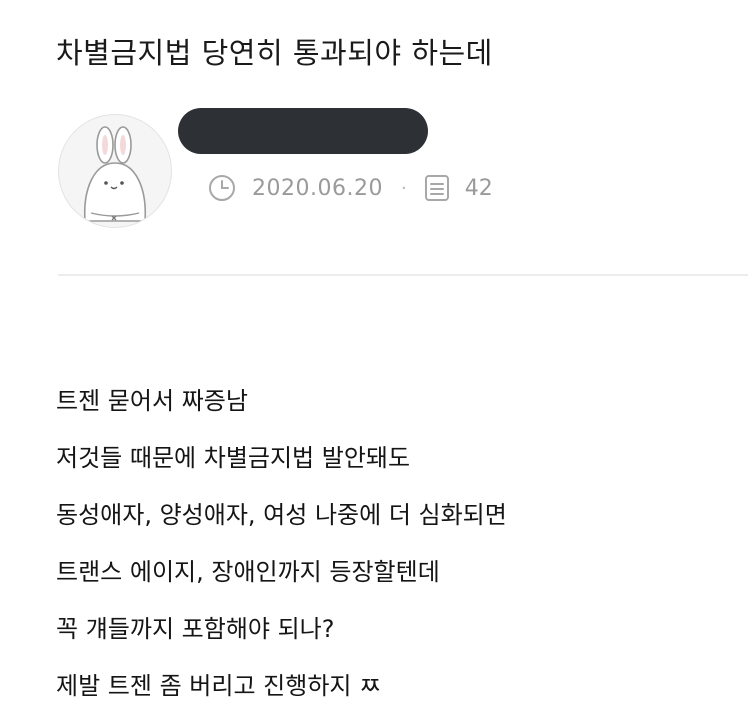  What do you see at coordinates (478, 188) in the screenshot?
I see `view-count: 42` at bounding box center [478, 188].